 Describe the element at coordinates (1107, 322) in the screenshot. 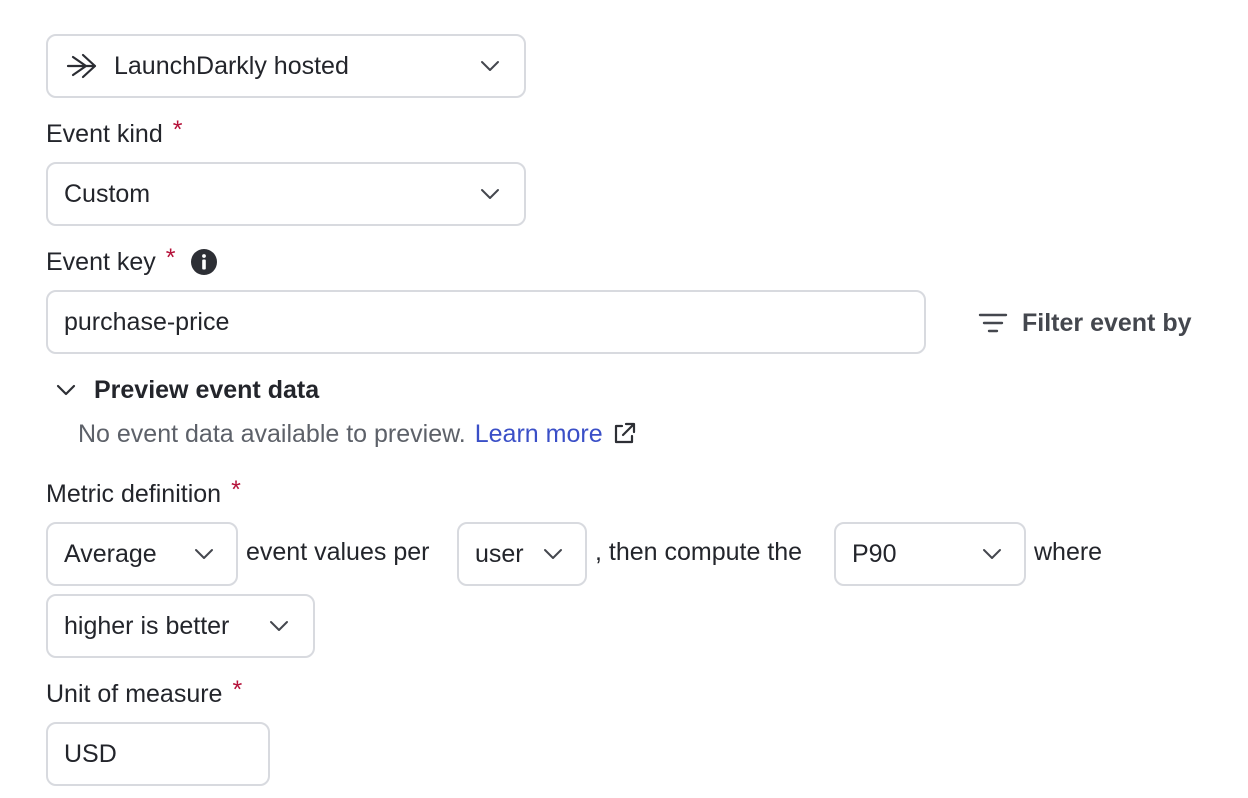

I see `filter-event-label: Filter event by` at that location.